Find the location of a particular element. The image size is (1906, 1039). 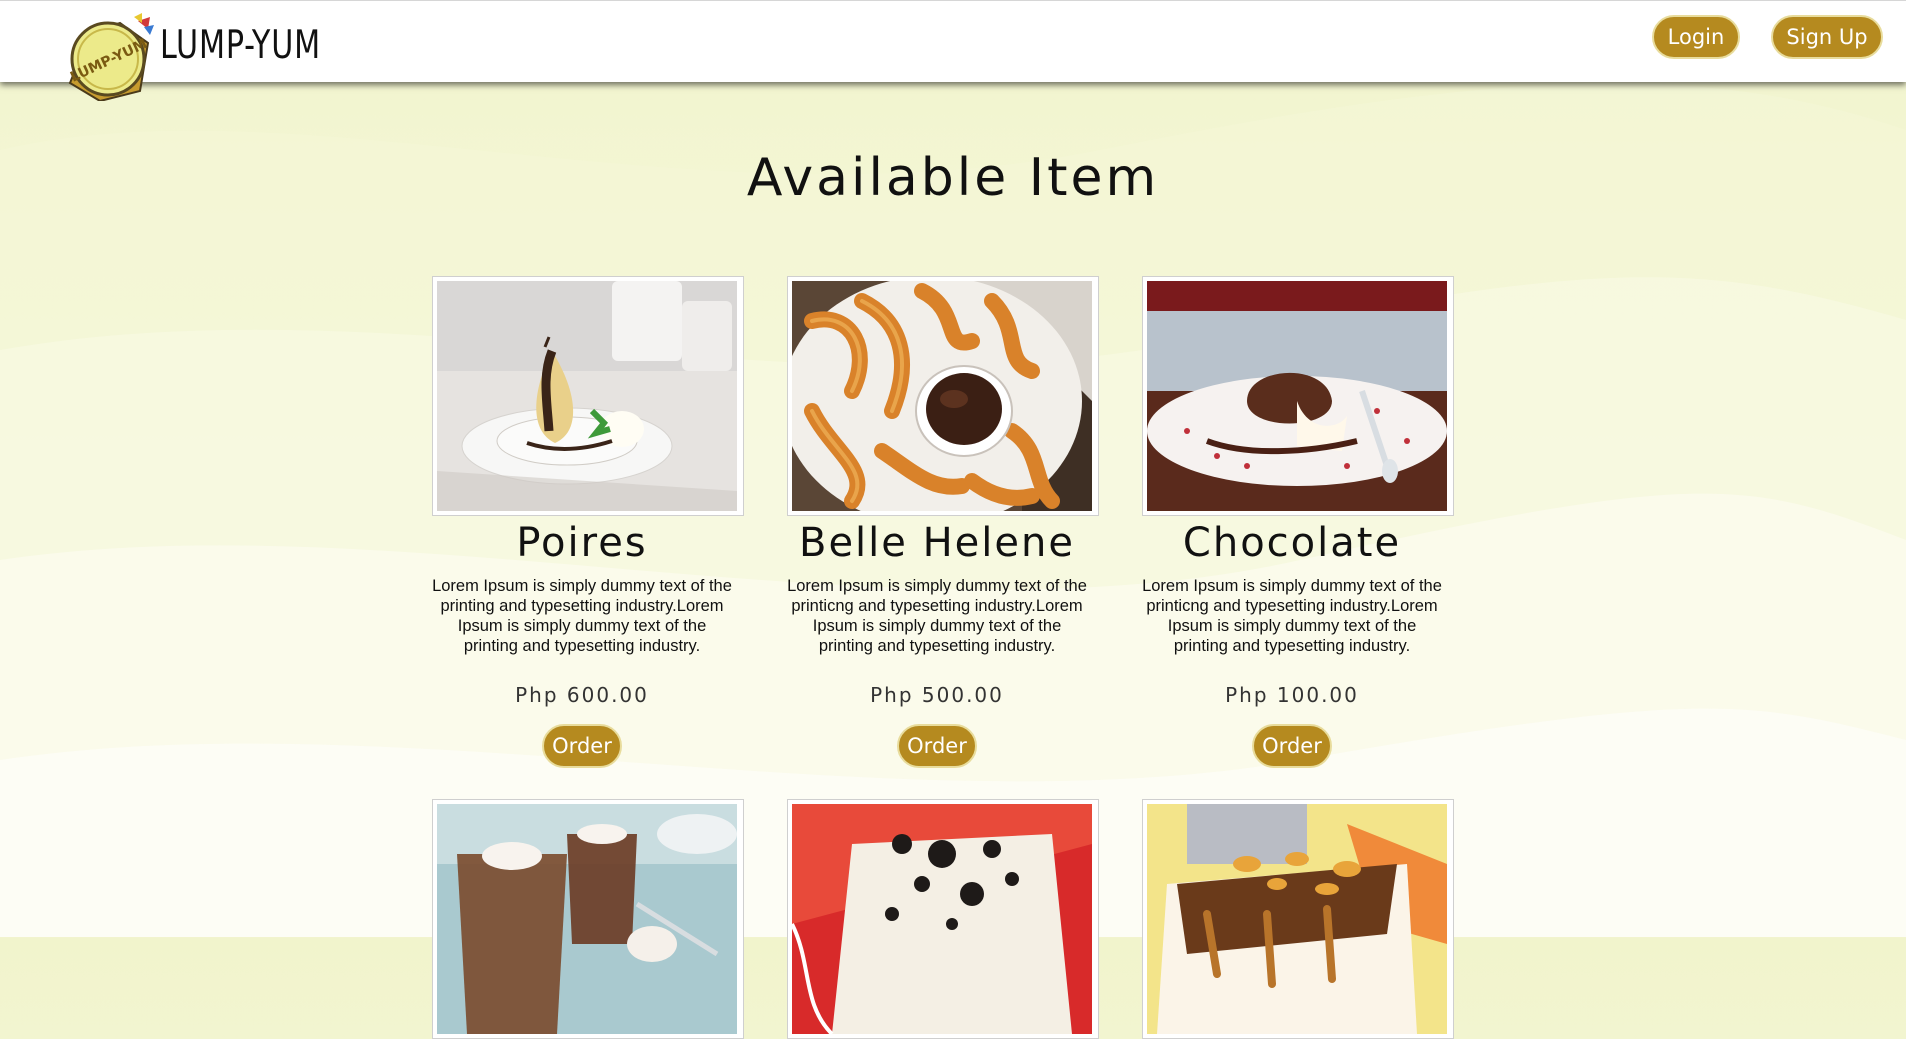

item-name: Chocolate is located at coordinates (1292, 543).